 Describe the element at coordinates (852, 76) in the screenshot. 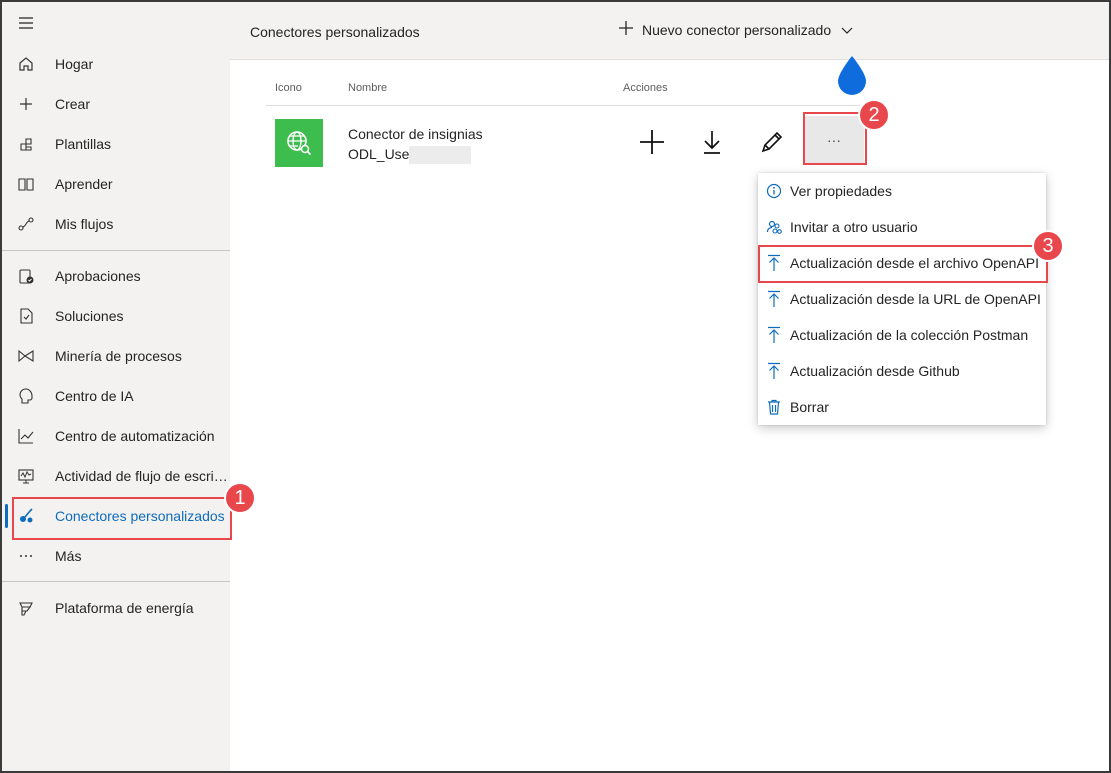

I see `cursor-drop-icon` at that location.